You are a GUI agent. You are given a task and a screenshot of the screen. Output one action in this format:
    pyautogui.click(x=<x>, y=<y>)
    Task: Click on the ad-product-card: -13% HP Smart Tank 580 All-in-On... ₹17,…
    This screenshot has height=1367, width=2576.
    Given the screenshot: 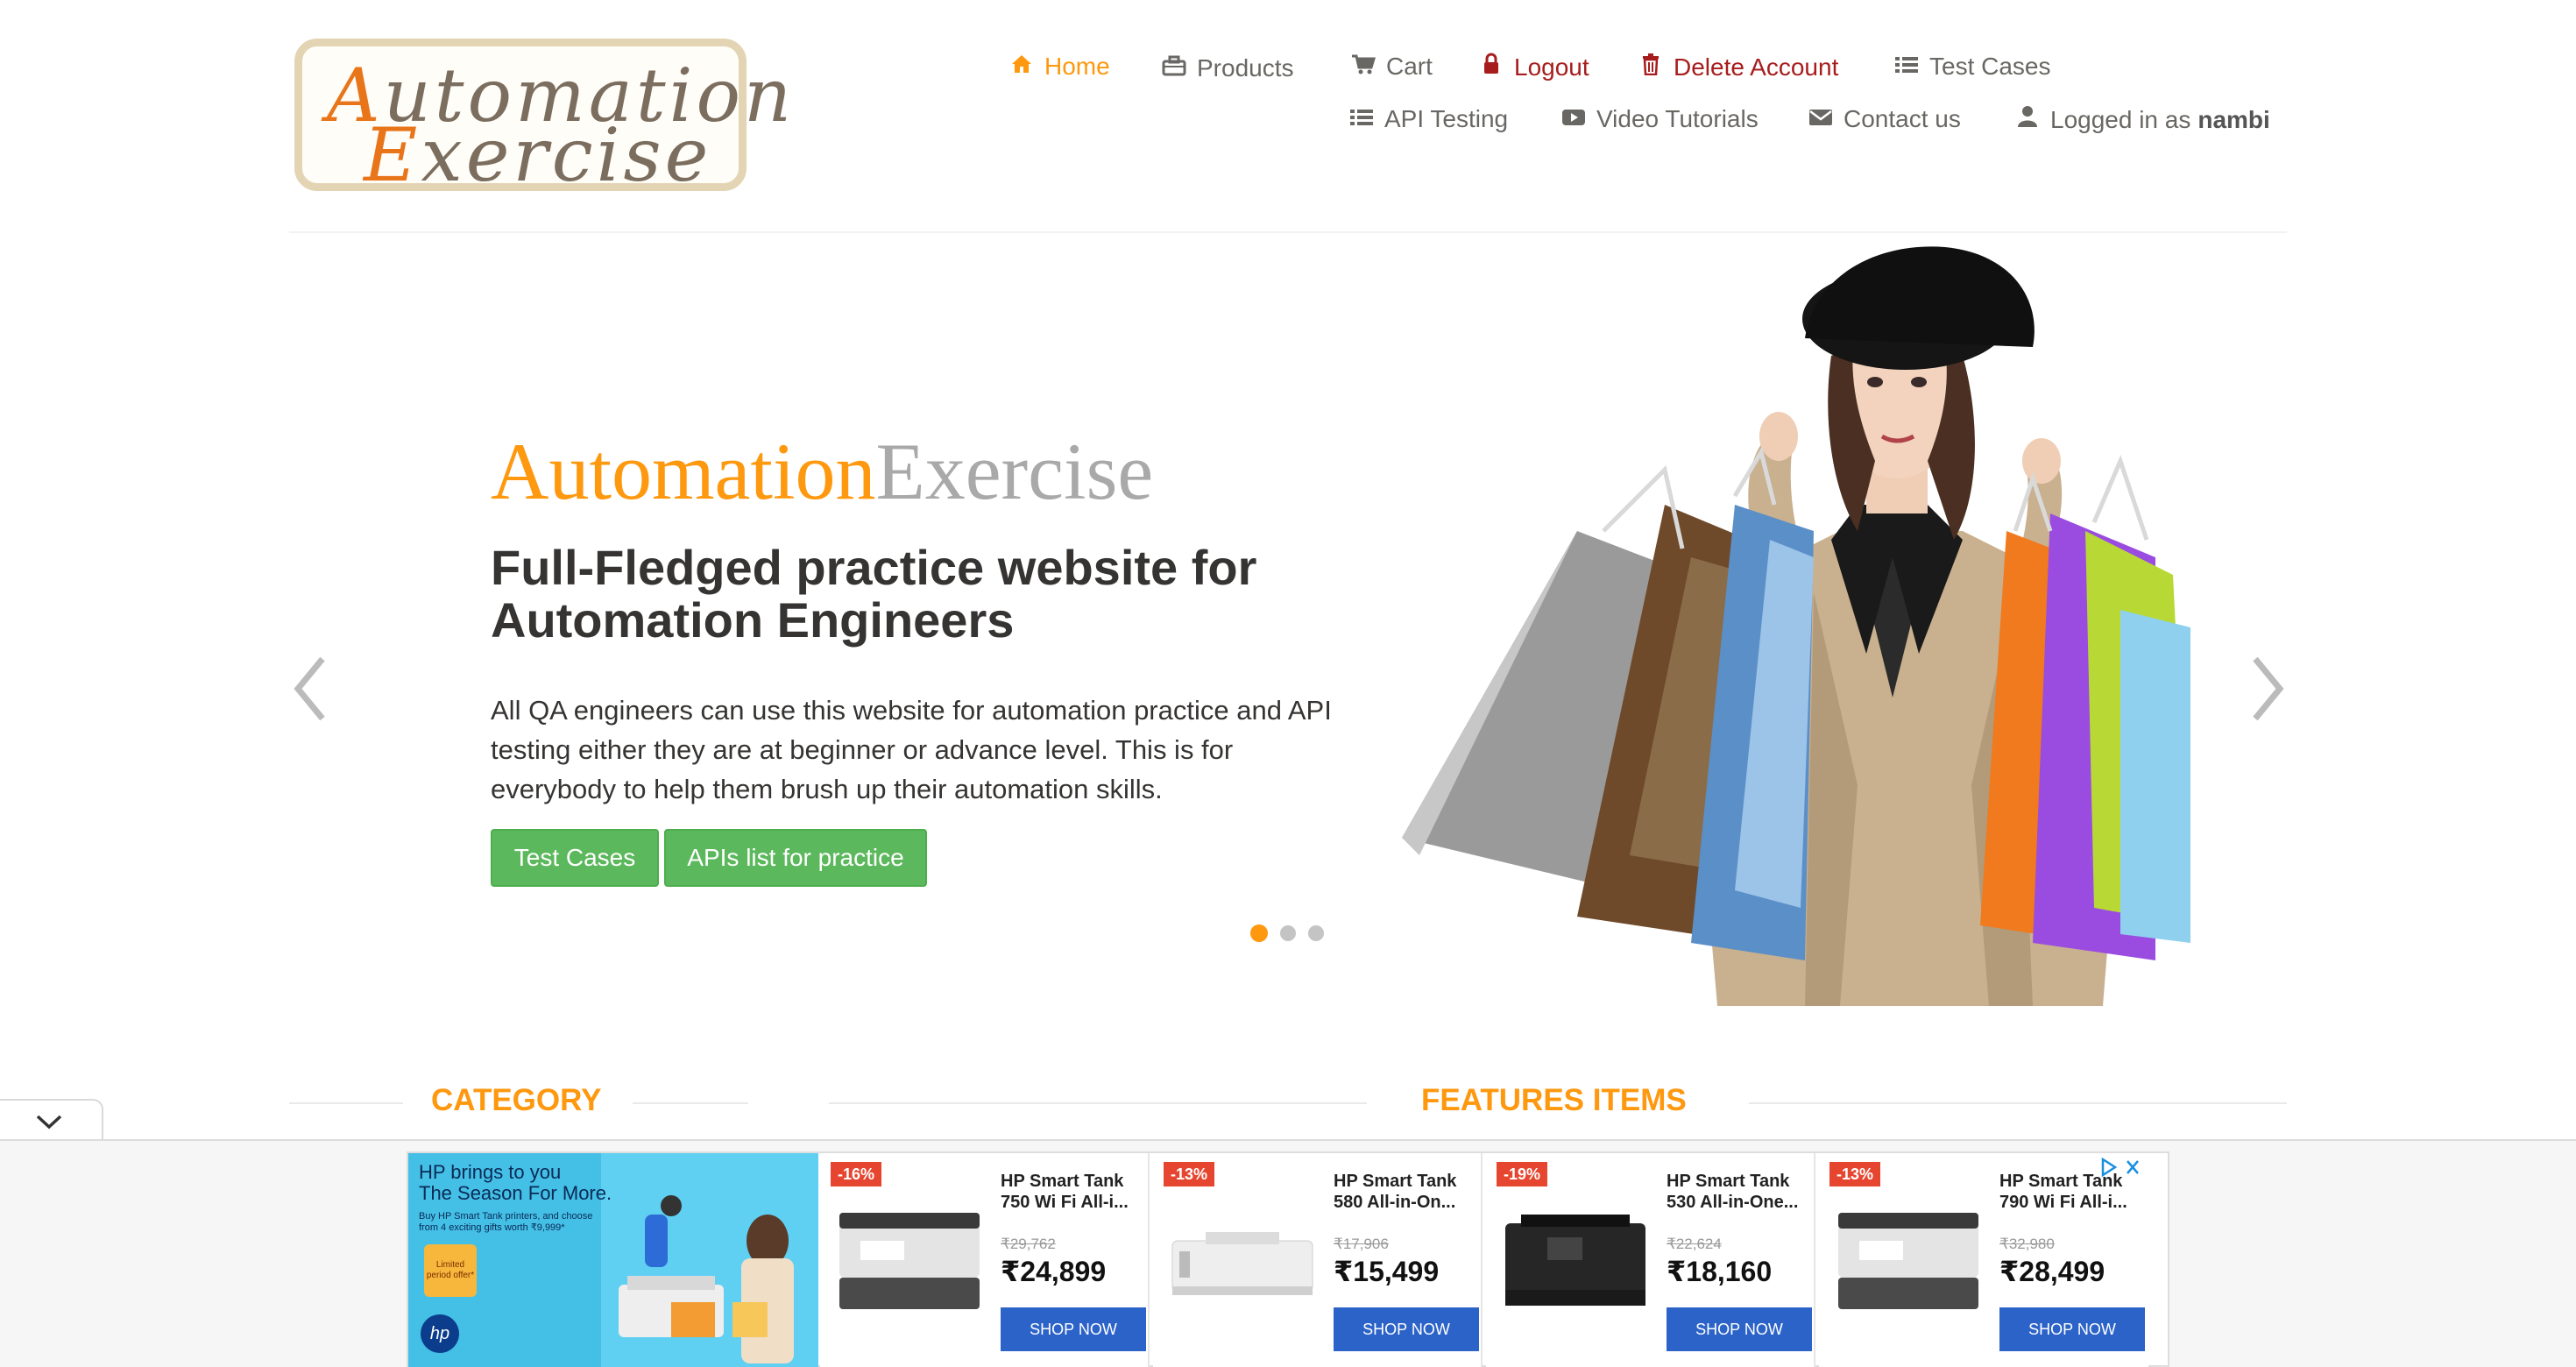 What is the action you would take?
    pyautogui.click(x=1318, y=1260)
    